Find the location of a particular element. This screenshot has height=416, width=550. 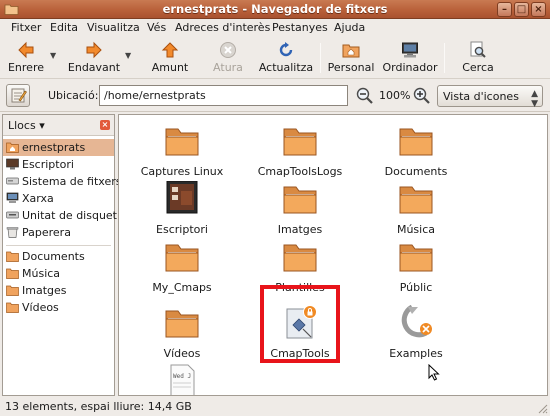

drive-icon is located at coordinates (12, 181).